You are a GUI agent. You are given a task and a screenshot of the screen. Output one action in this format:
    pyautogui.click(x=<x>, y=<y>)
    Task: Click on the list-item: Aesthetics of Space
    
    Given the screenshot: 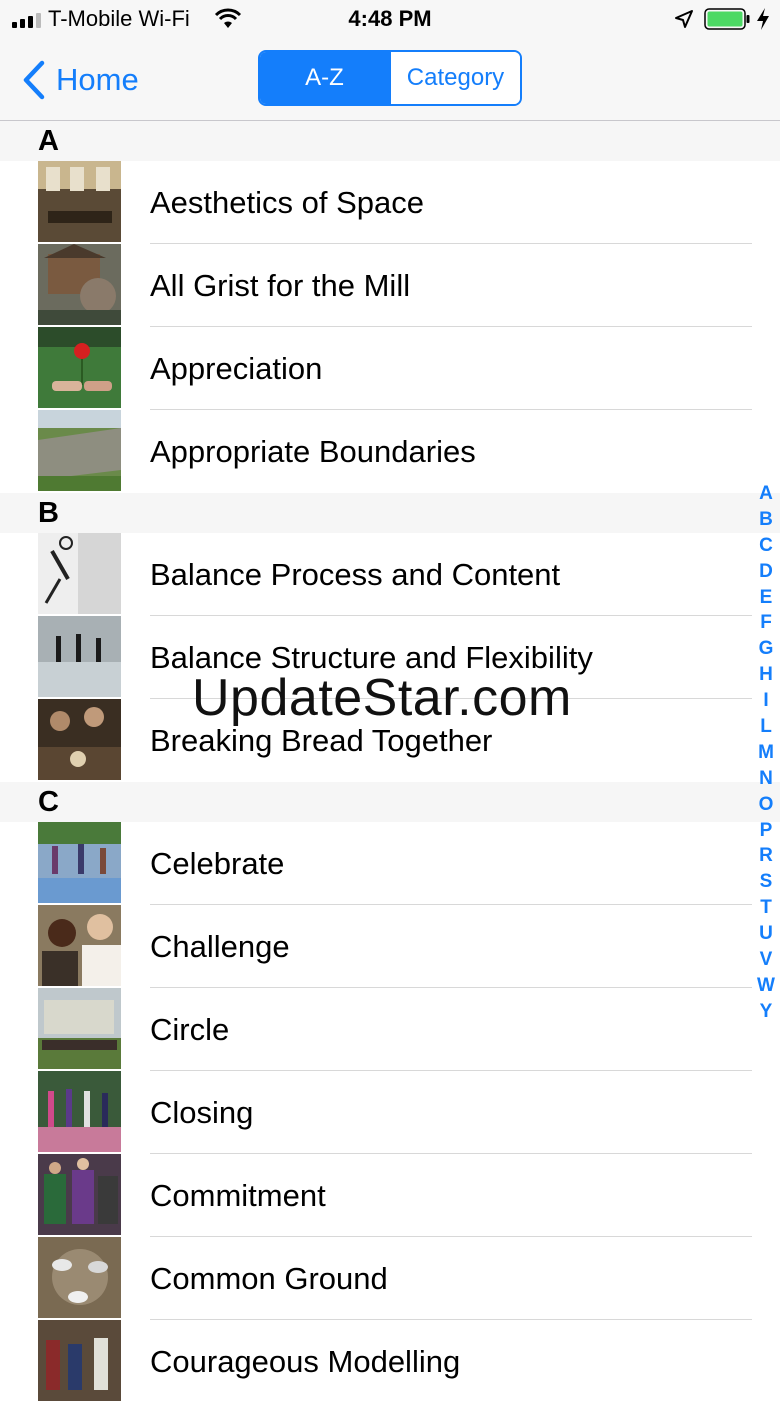 What is the action you would take?
    pyautogui.click(x=390, y=202)
    